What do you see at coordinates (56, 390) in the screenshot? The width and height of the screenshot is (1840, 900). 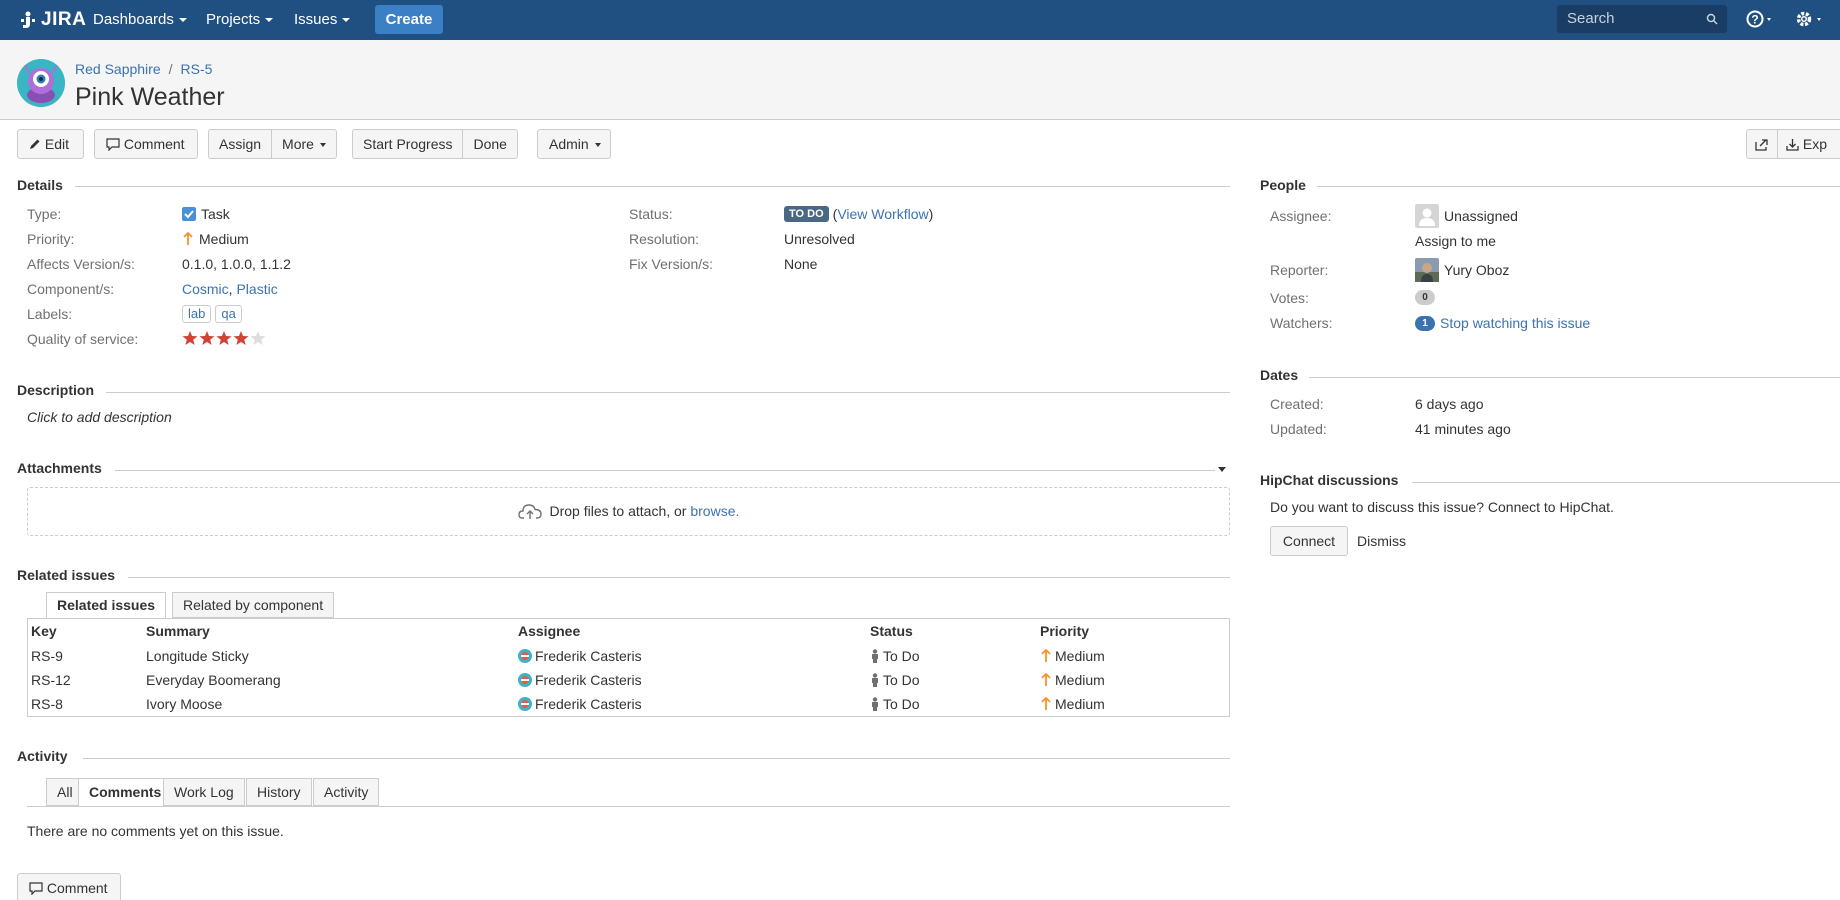 I see `description-heading: Description` at bounding box center [56, 390].